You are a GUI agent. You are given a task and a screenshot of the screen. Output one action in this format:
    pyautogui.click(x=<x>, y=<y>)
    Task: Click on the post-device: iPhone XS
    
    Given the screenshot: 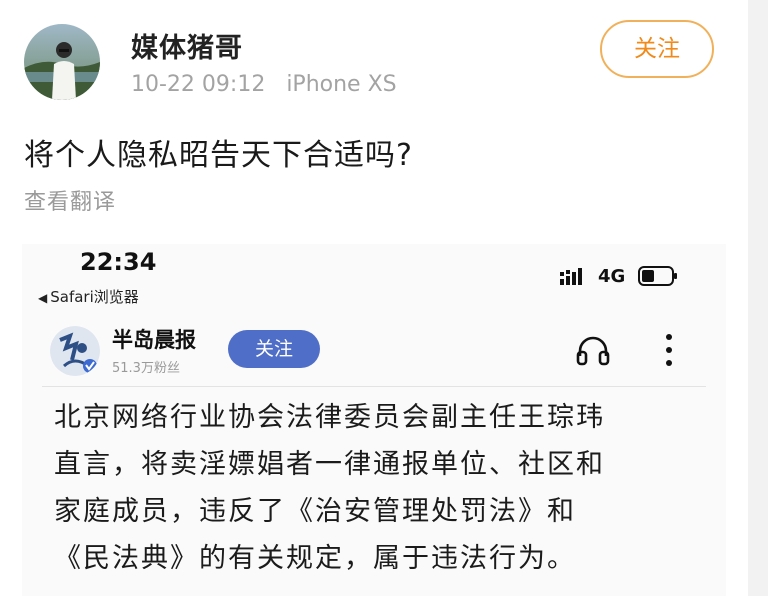 What is the action you would take?
    pyautogui.click(x=341, y=84)
    